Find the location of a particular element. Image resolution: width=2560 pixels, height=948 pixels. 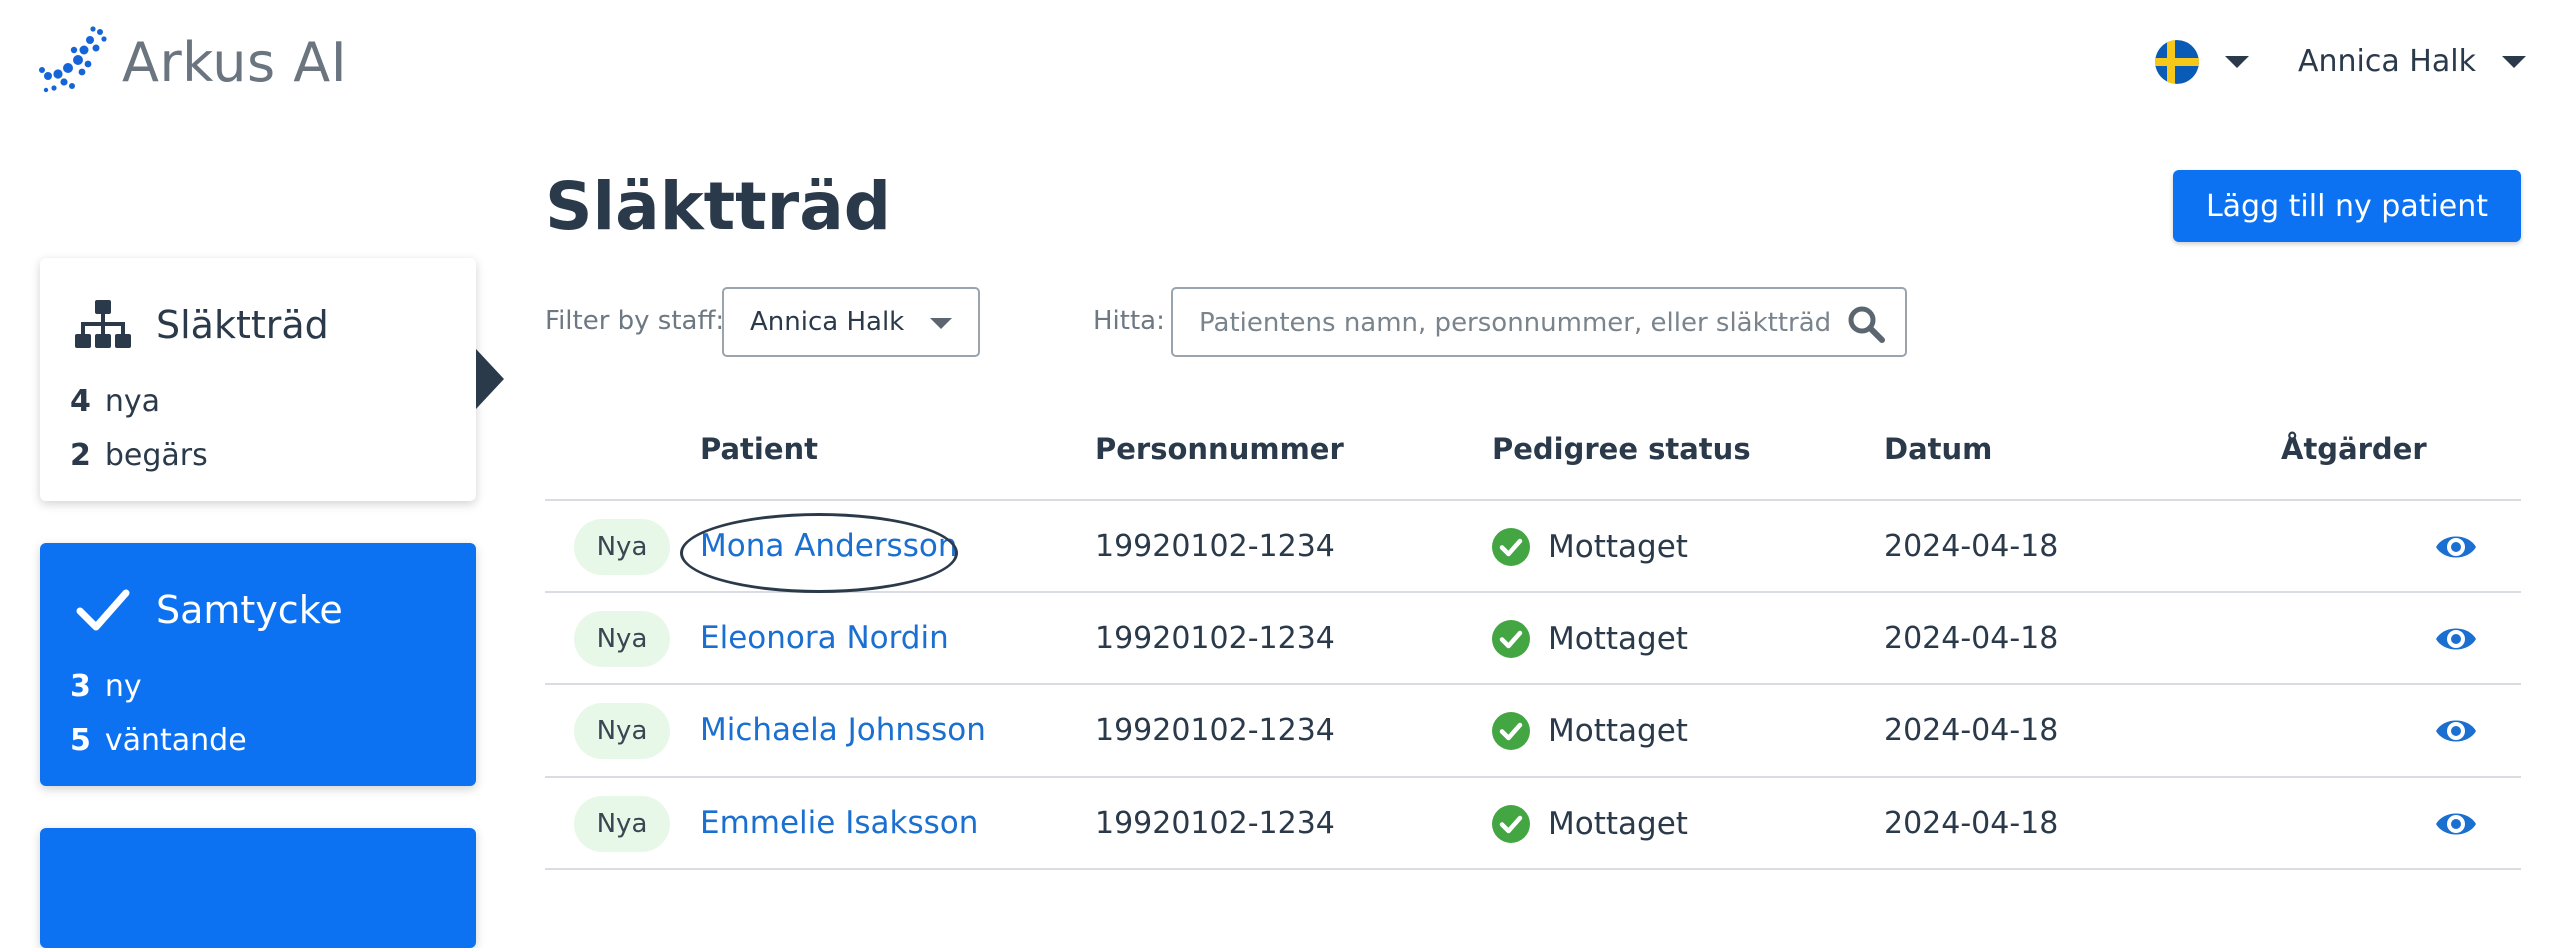

arkus-logo-icon is located at coordinates (73, 59).